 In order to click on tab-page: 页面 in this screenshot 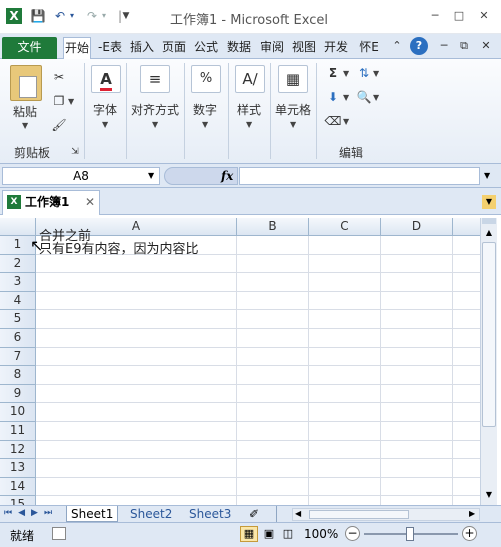, I will do `click(174, 48)`.